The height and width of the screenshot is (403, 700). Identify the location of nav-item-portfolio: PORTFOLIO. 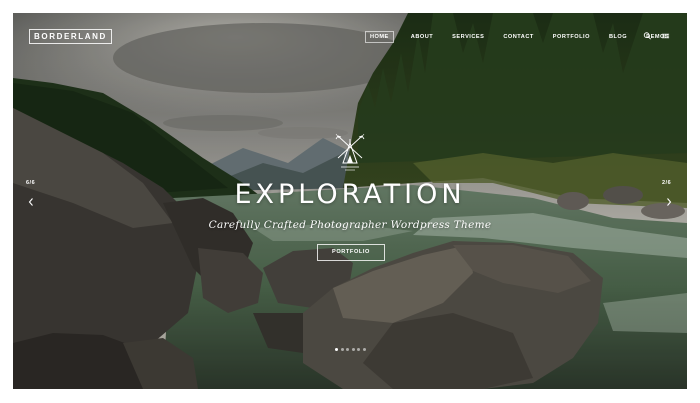
(571, 37).